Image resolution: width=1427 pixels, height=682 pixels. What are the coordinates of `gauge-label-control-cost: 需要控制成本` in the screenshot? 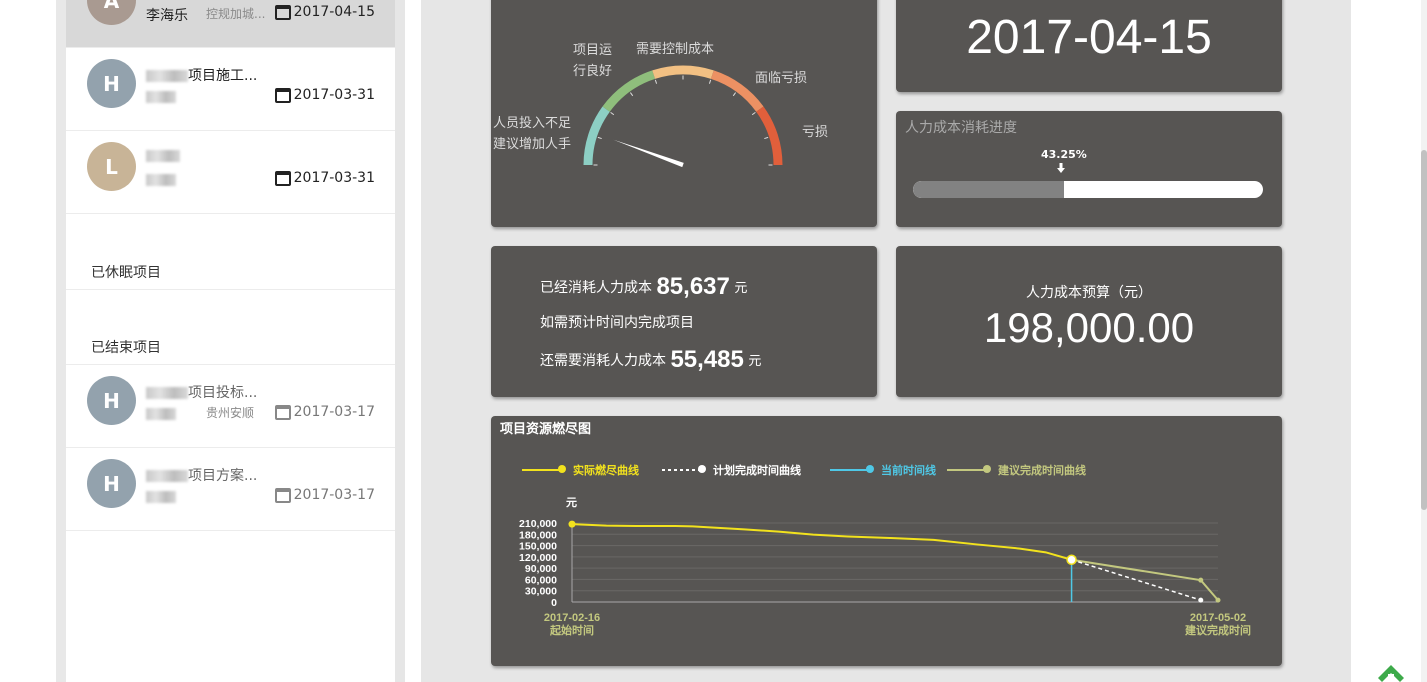 It's located at (675, 49).